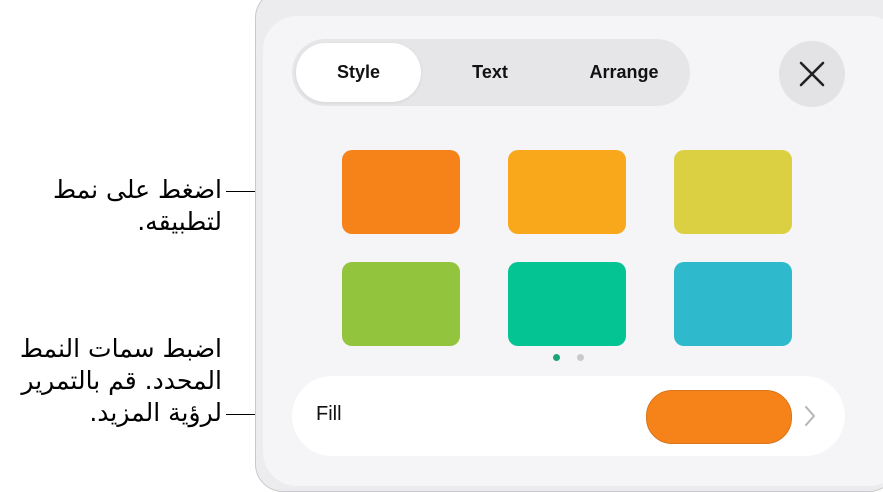  I want to click on page-indicator-dot-active, so click(556, 357).